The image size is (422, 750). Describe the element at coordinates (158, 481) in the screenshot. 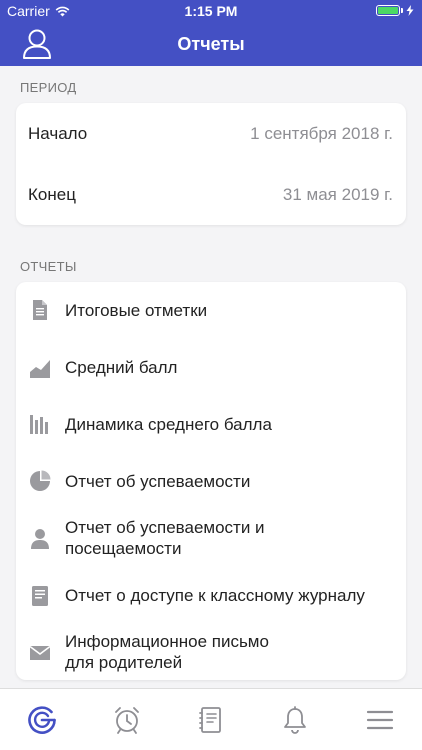

I see `report-label: Отчет об успеваемости` at that location.